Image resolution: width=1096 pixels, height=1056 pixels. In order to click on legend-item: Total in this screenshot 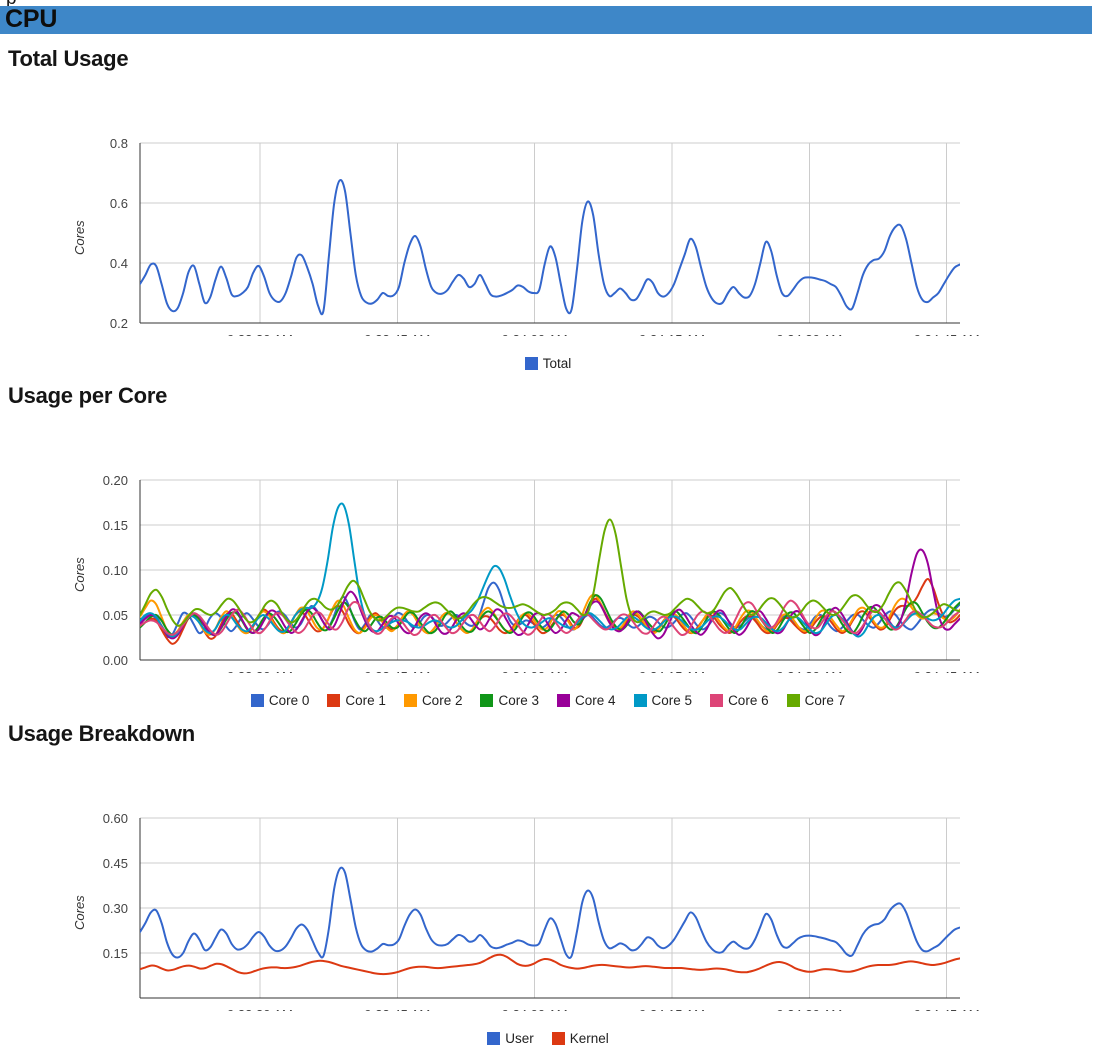, I will do `click(548, 363)`.